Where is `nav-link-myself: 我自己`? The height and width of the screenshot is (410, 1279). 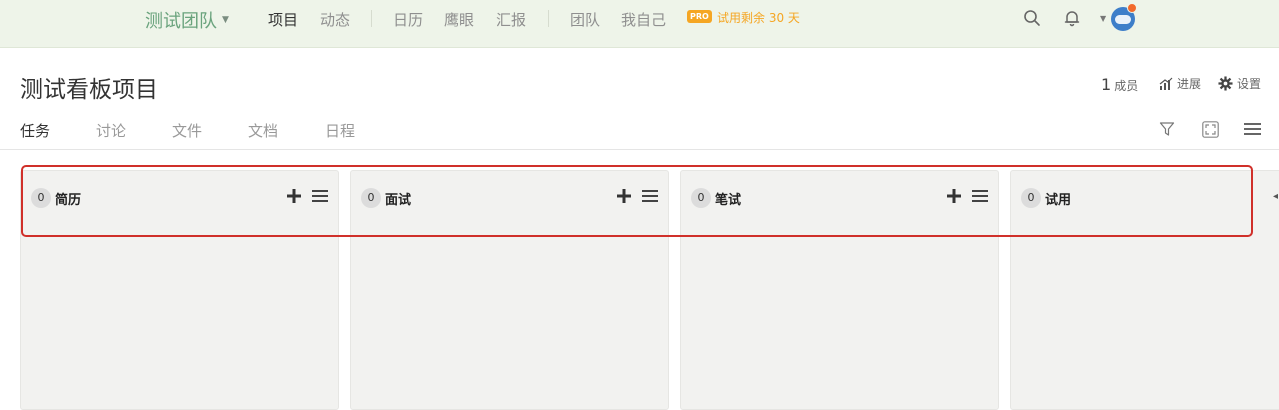
nav-link-myself: 我自己 is located at coordinates (643, 19).